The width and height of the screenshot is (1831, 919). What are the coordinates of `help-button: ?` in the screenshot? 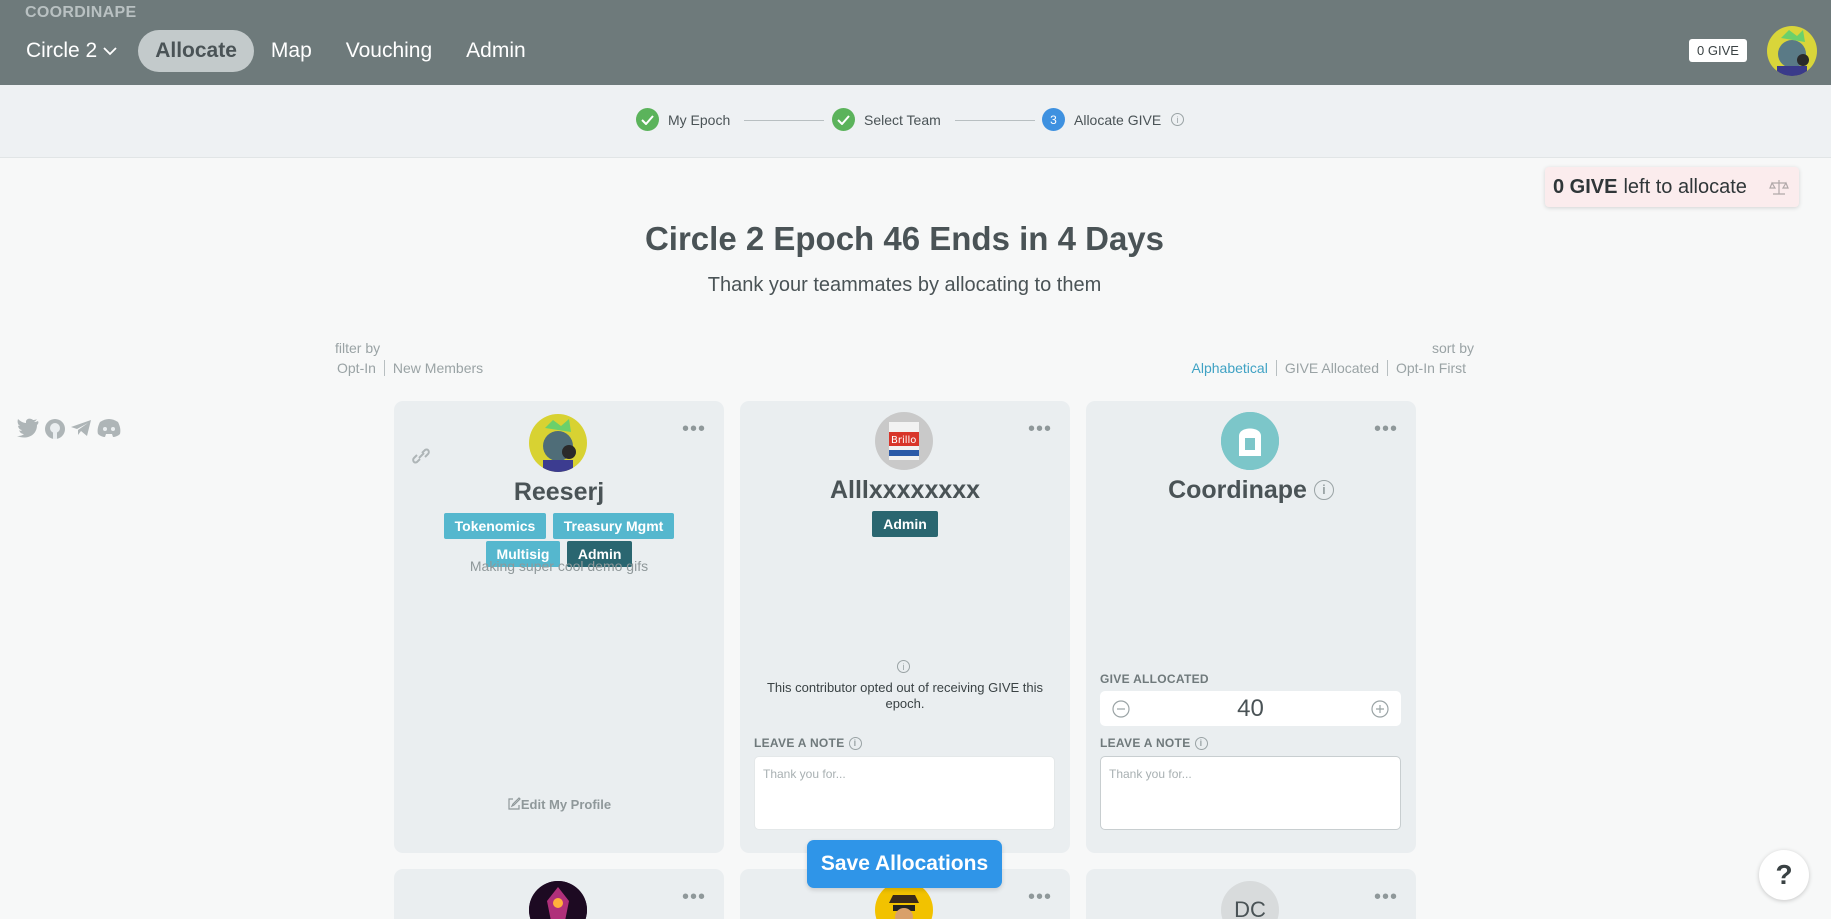 It's located at (1784, 875).